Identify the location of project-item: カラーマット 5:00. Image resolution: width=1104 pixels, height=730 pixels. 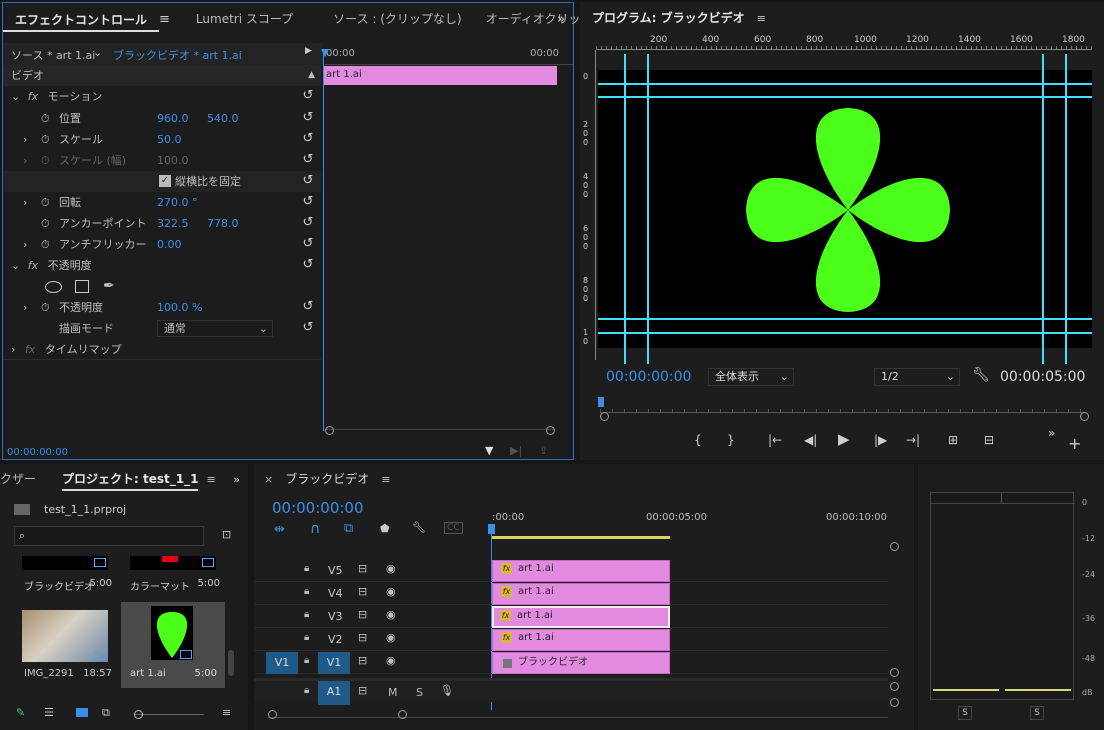
(173, 580).